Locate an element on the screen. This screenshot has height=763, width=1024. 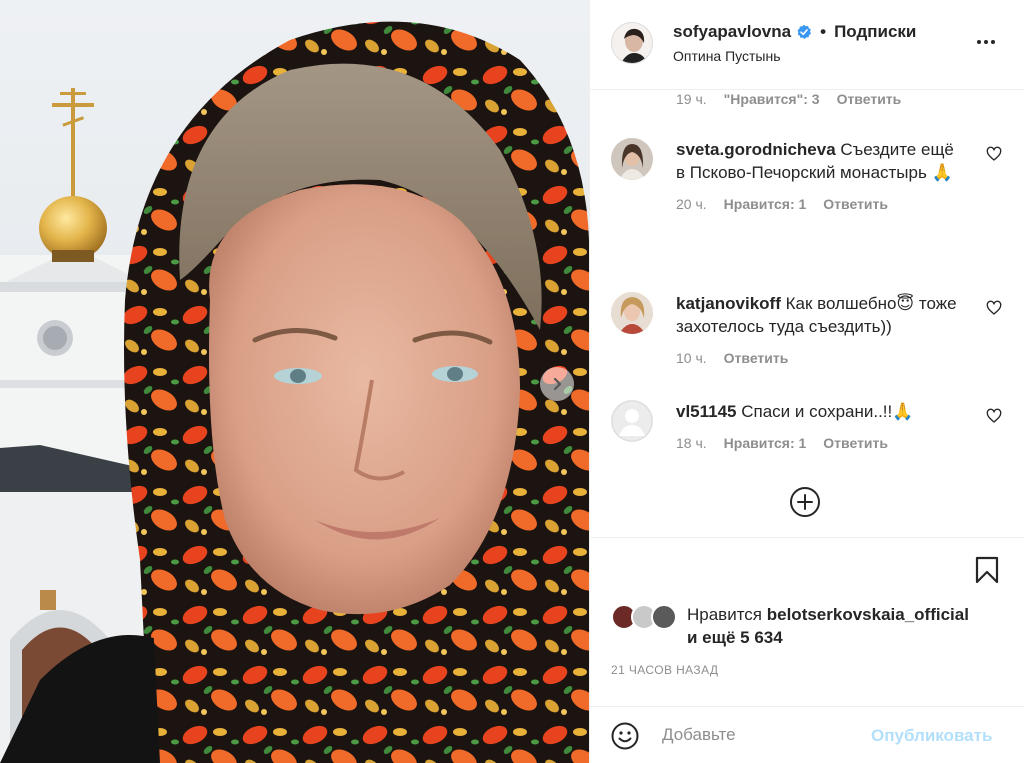
commenter-username: katjanovikoff is located at coordinates (728, 303).